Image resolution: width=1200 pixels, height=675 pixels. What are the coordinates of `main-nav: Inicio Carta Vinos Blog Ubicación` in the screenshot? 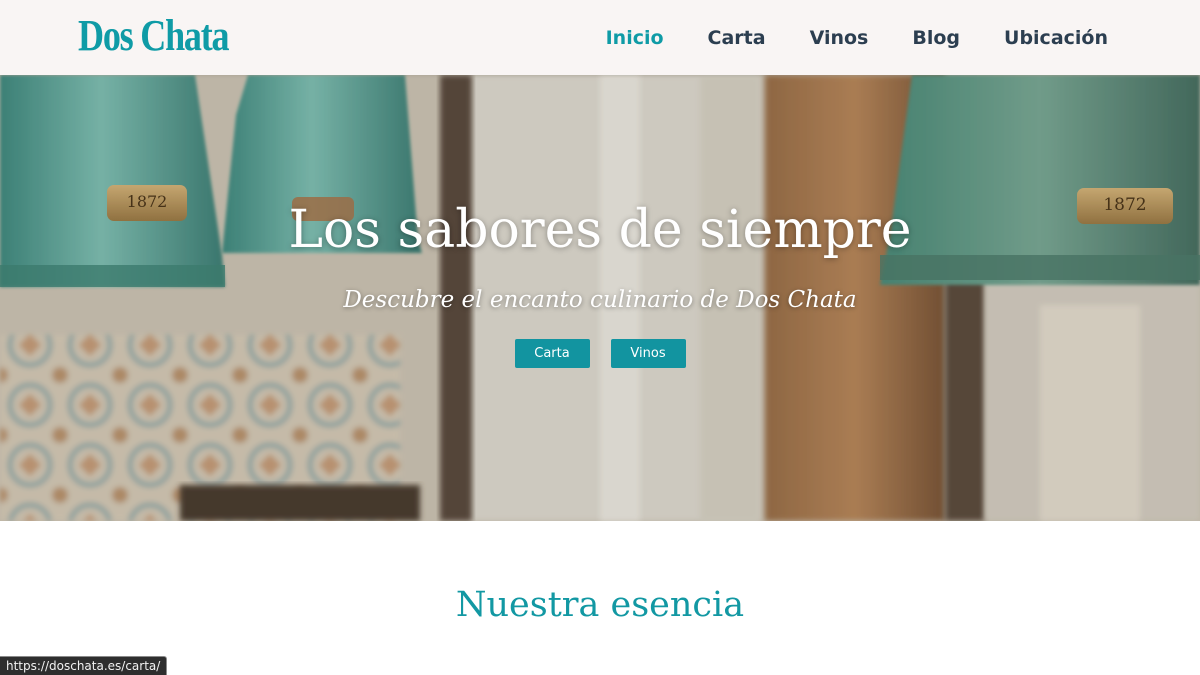 It's located at (857, 37).